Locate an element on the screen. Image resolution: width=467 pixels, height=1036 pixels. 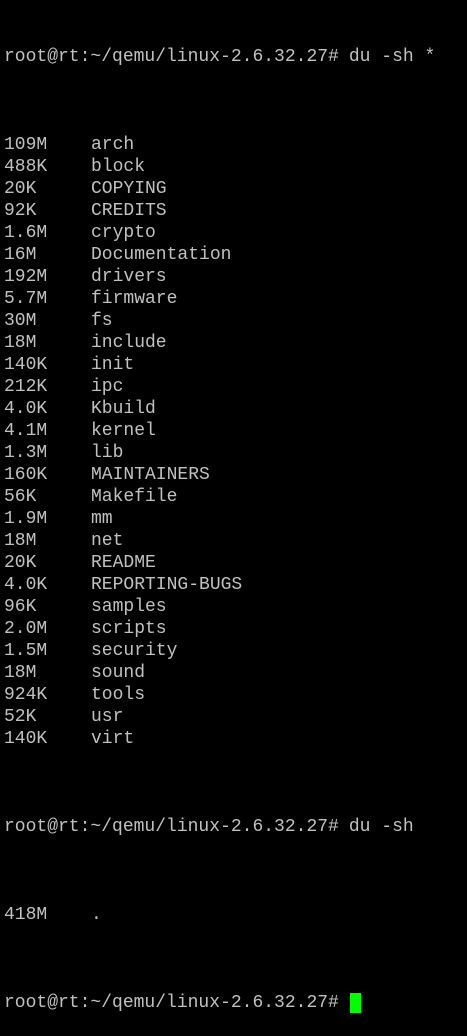
entry-name: tools is located at coordinates (118, 695).